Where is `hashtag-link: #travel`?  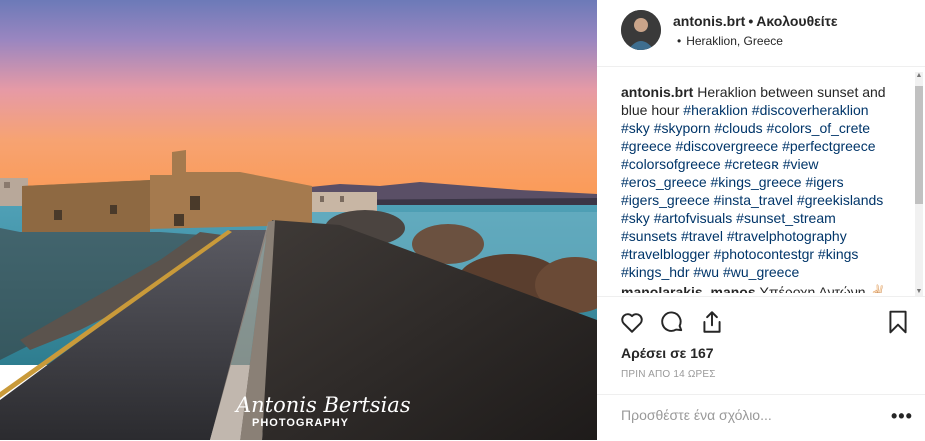 hashtag-link: #travel is located at coordinates (702, 236).